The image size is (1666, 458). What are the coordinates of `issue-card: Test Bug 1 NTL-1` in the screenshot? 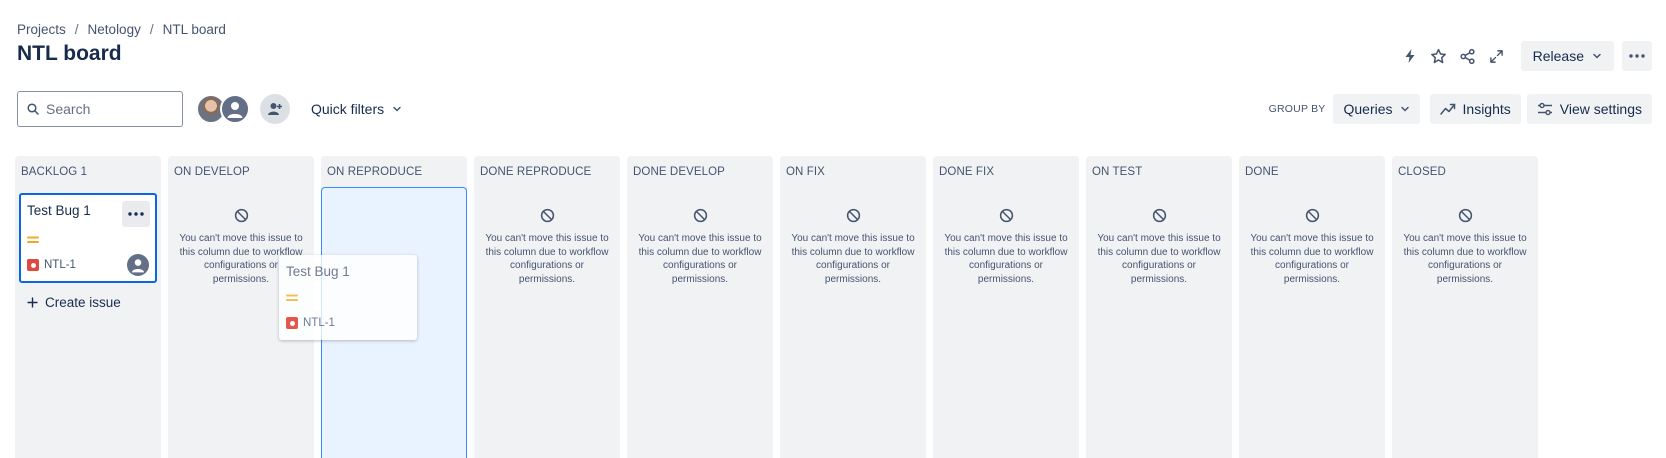 It's located at (88, 238).